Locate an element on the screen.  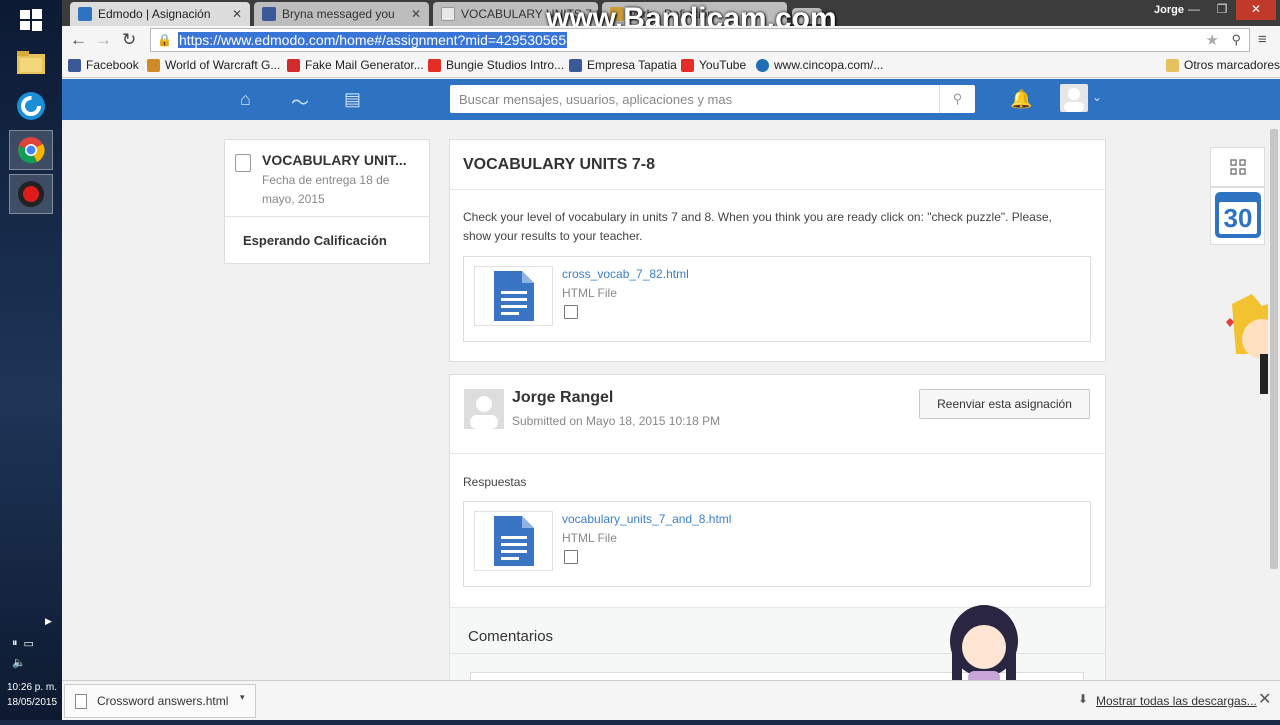
due-date: Fecha de entrega 18 de mayo, 2015 is located at coordinates (326, 189).